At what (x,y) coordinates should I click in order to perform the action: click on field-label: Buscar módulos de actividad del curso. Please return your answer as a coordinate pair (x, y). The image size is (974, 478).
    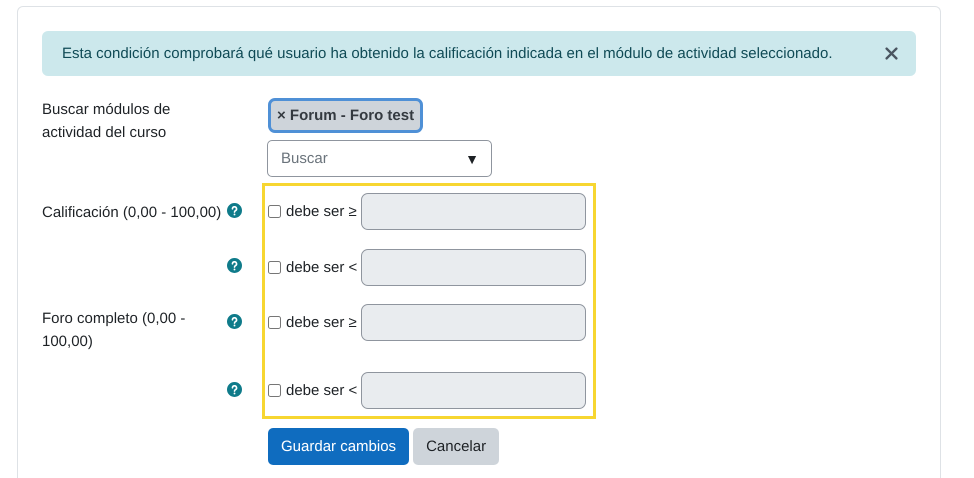
    Looking at the image, I should click on (107, 121).